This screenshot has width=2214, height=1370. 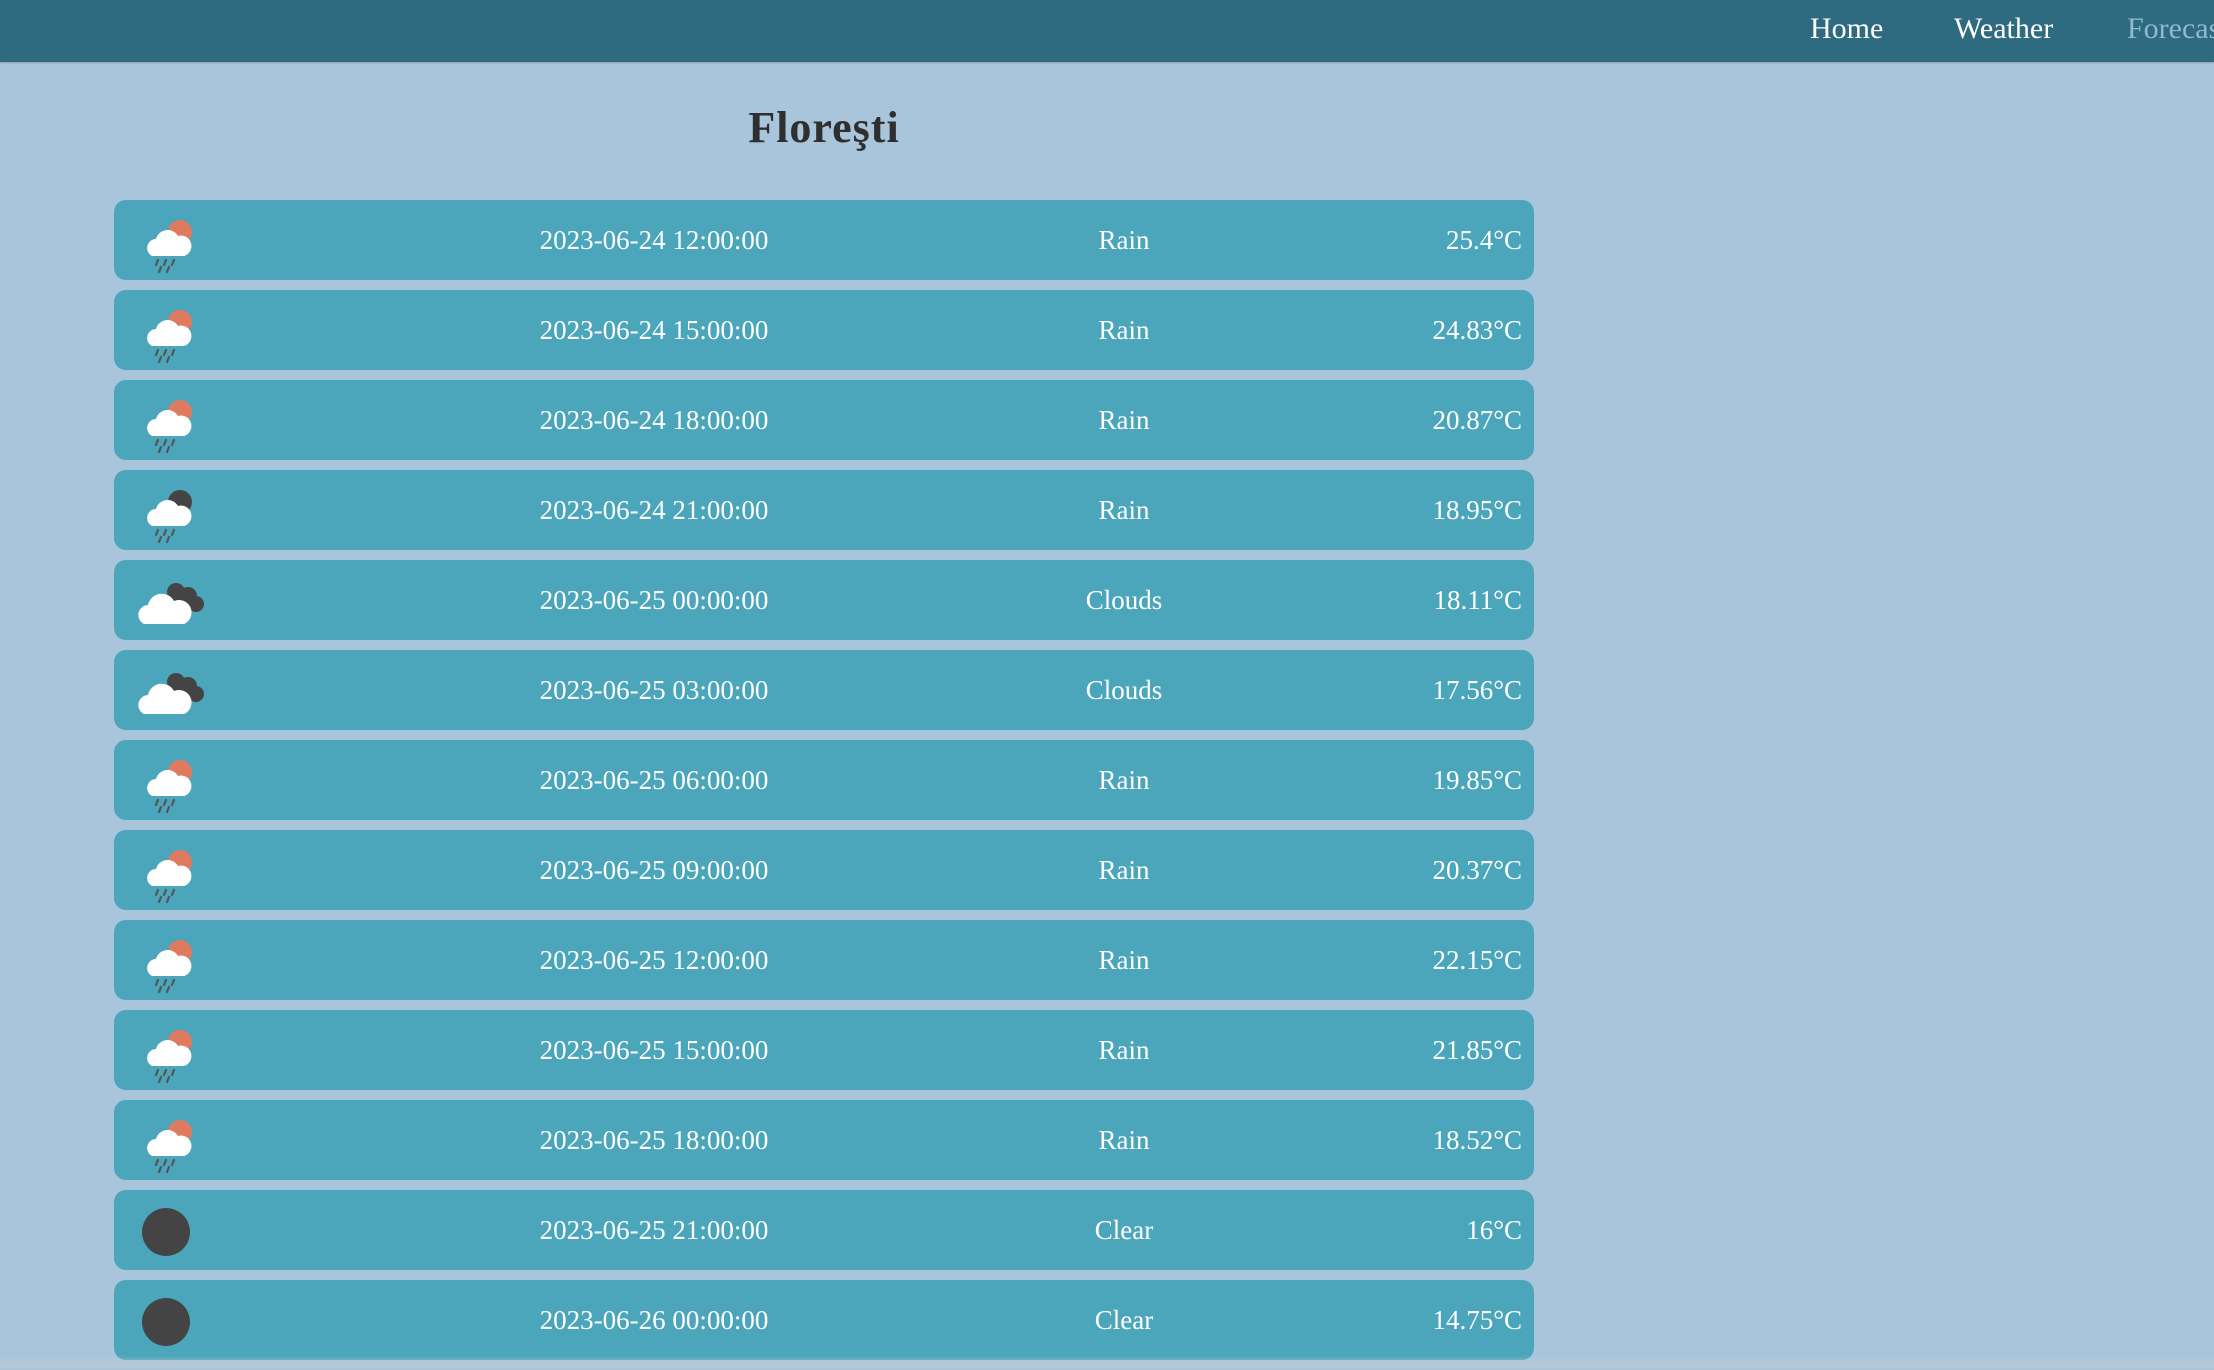 What do you see at coordinates (1107, 31) in the screenshot?
I see `top-navbar: Home Weather Forecast` at bounding box center [1107, 31].